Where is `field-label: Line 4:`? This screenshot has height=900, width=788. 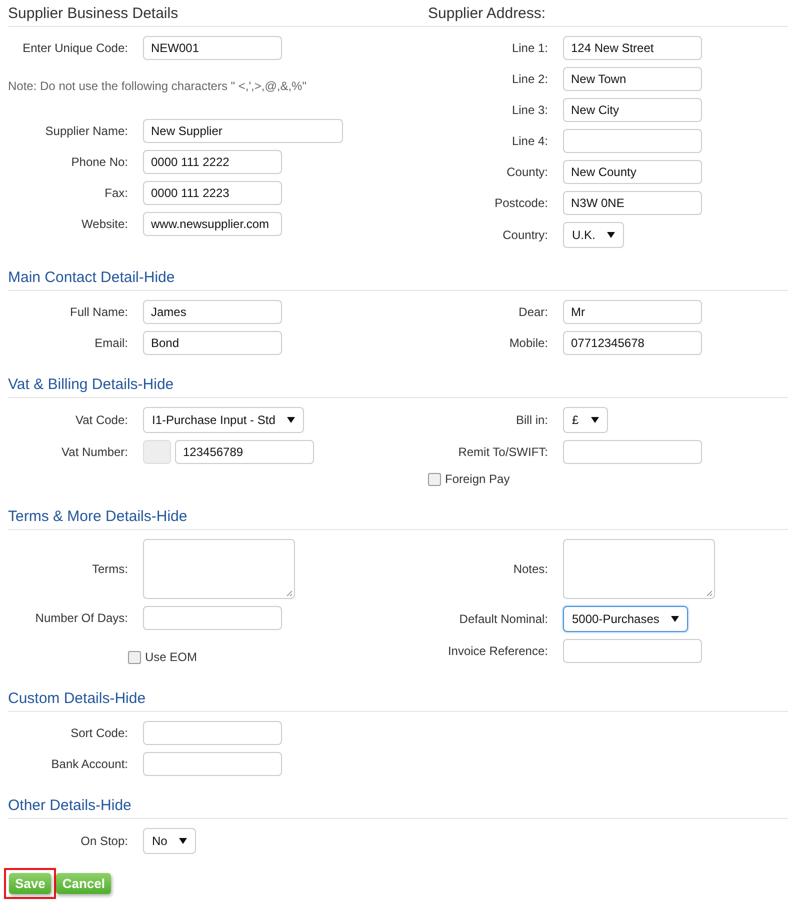
field-label: Line 4: is located at coordinates (529, 141).